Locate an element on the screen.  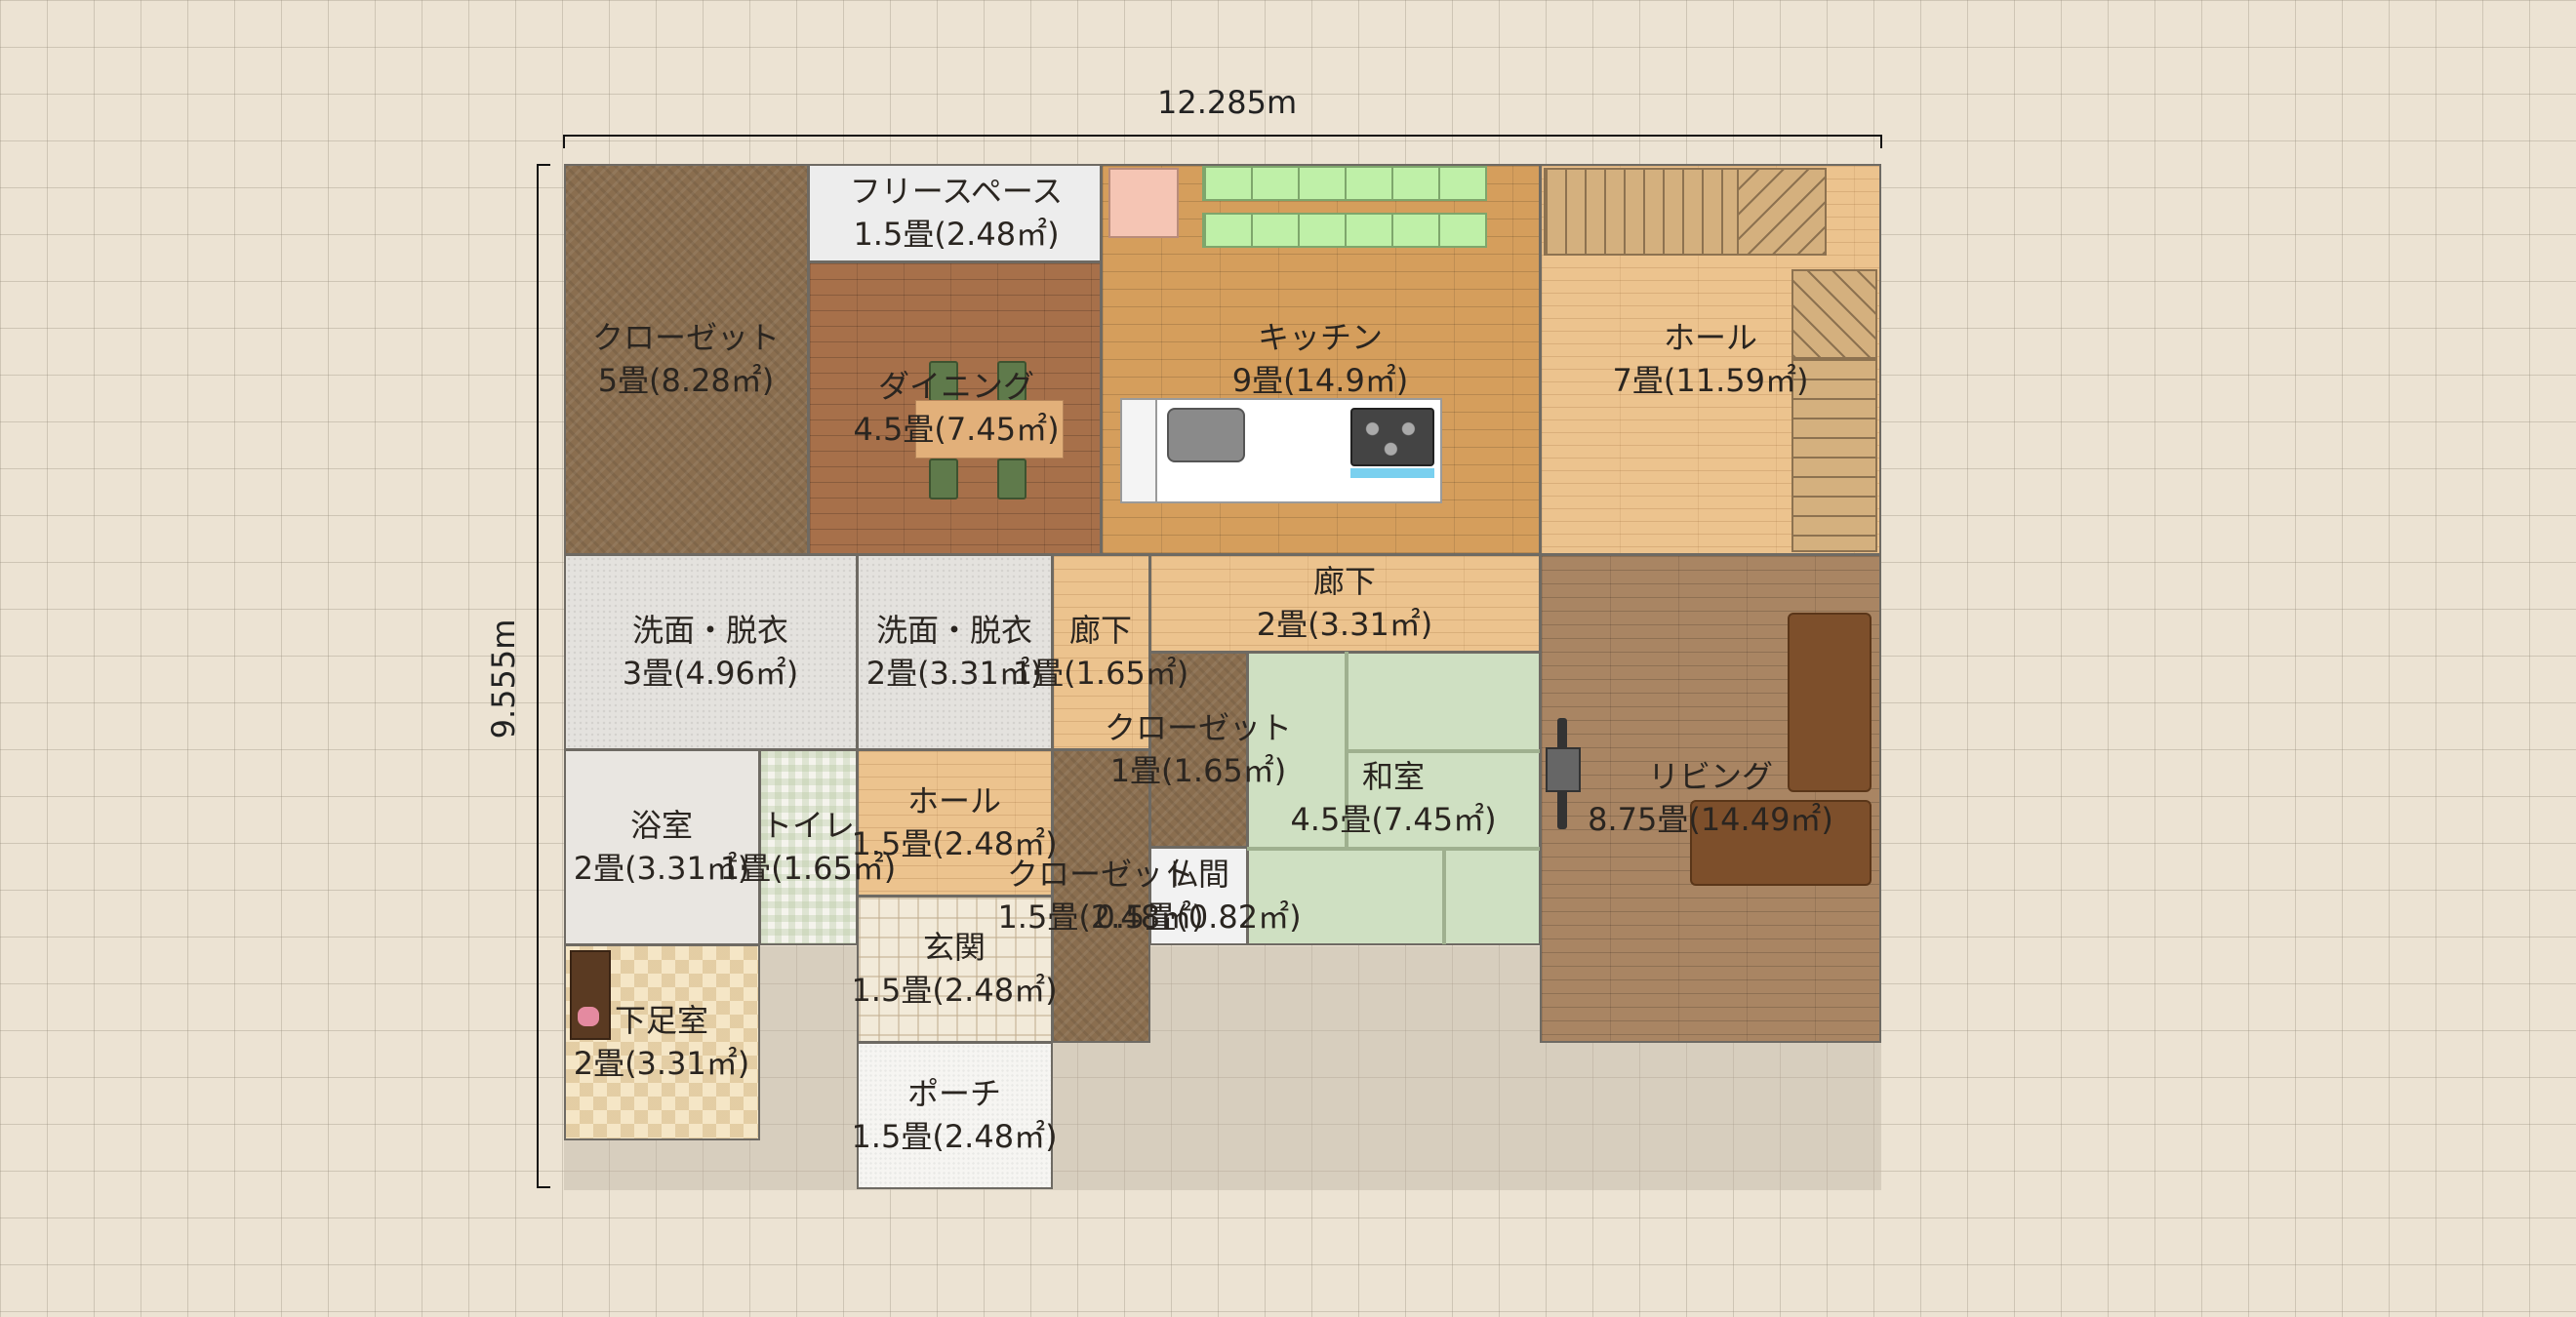
room-toilet is located at coordinates (808, 847).